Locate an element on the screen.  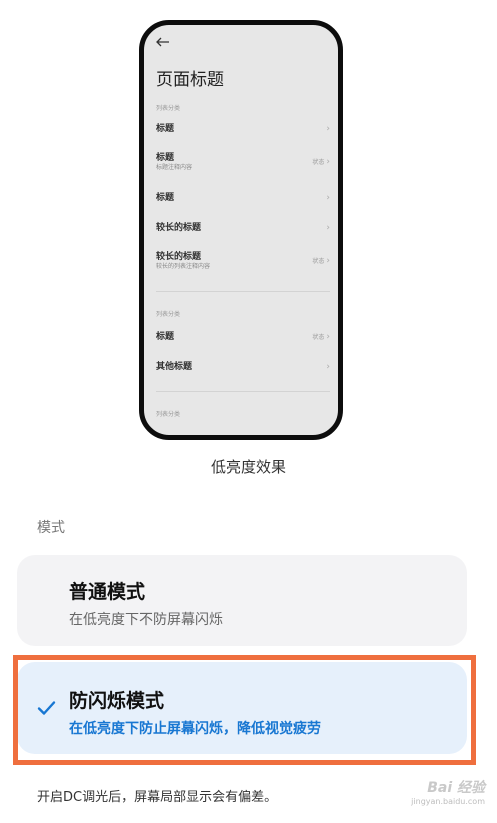
arrow-left-icon is located at coordinates (163, 43).